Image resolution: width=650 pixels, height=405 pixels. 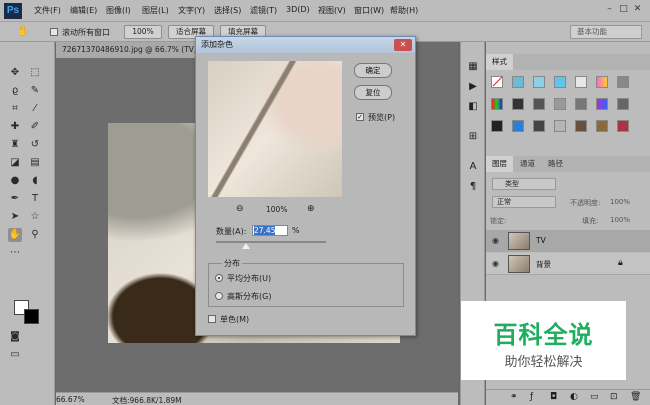 I want to click on menu-3d: 3D(D), so click(x=298, y=9).